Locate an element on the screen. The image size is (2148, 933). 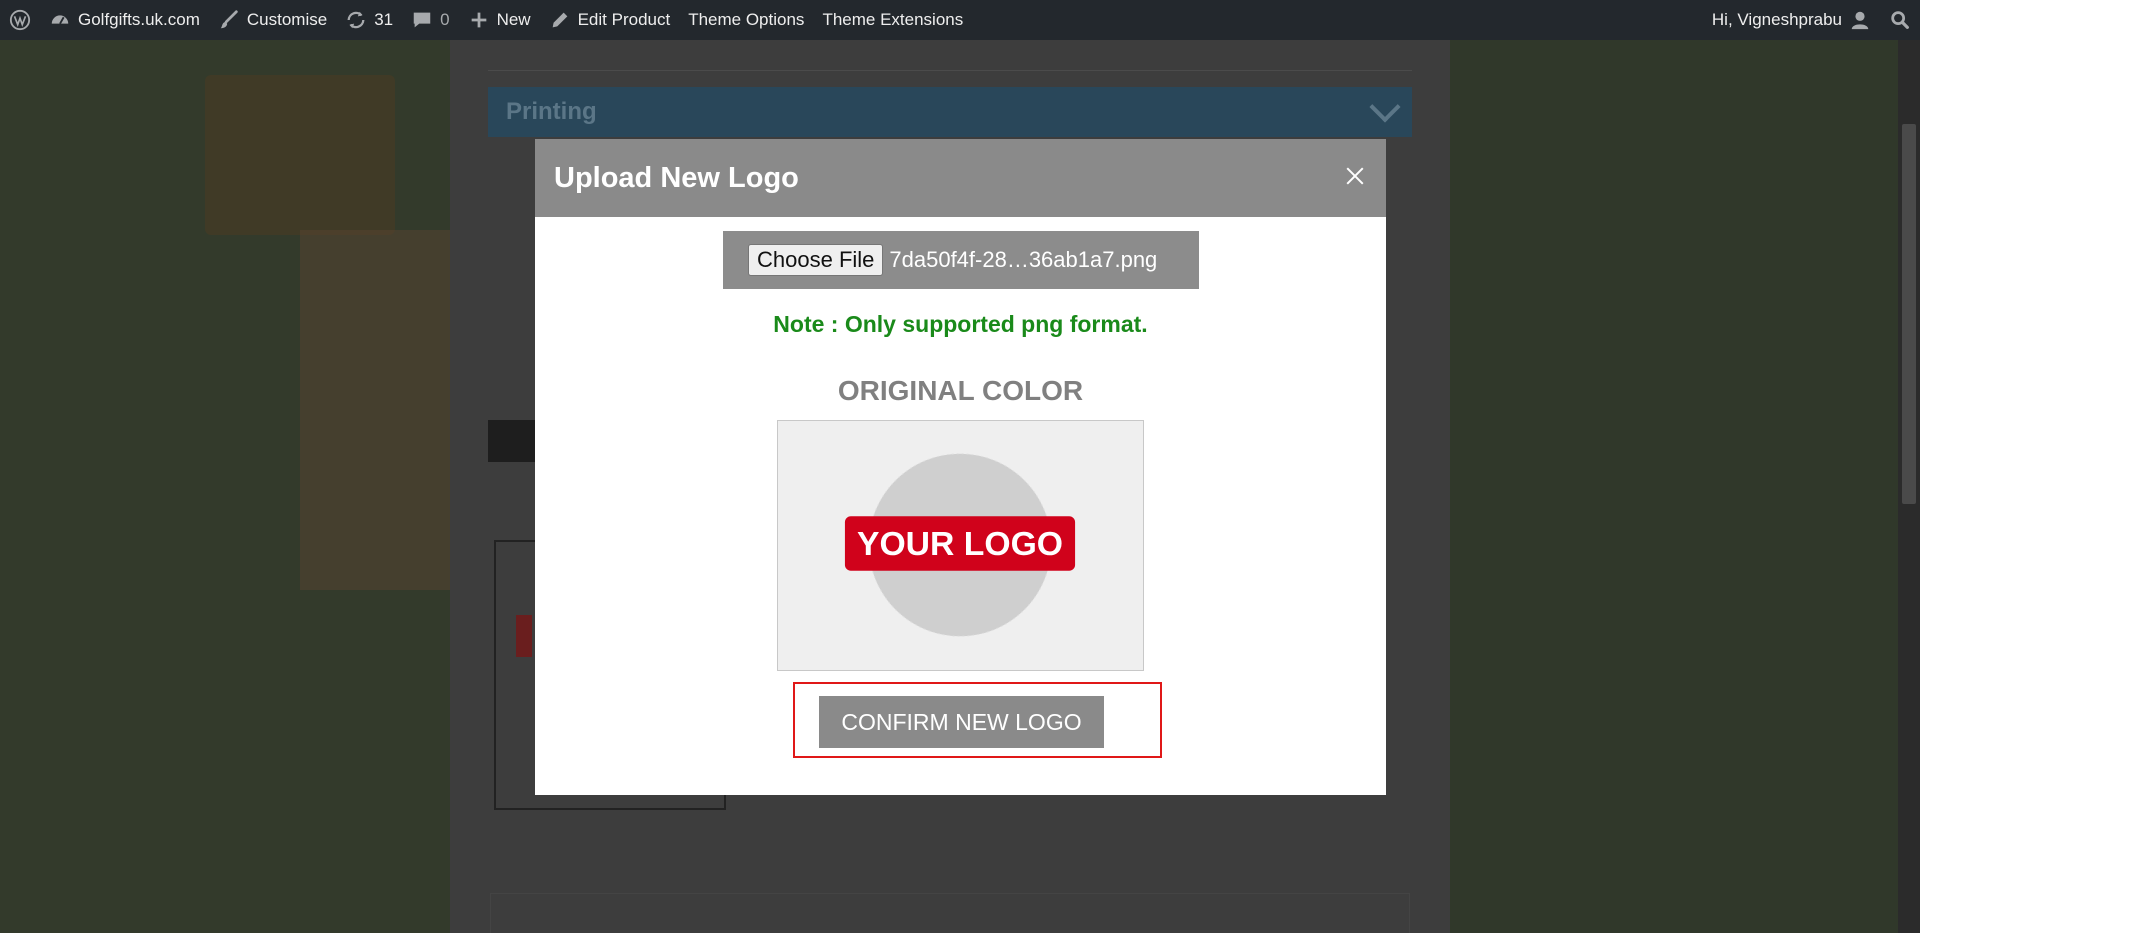
comments-count: 0 is located at coordinates (445, 19).